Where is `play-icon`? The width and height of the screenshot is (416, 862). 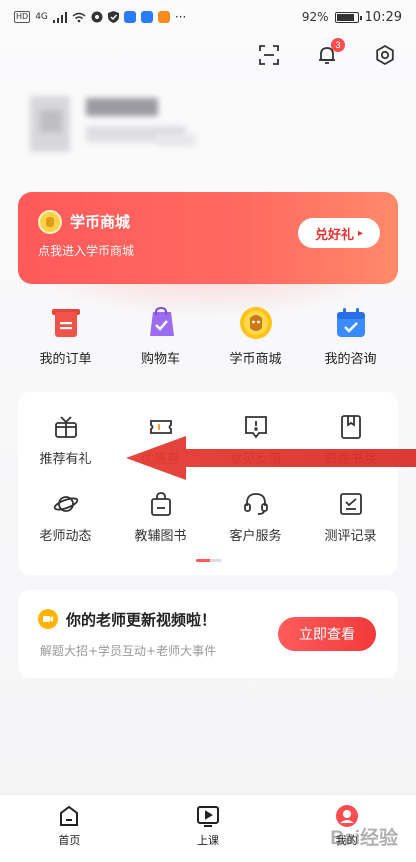 play-icon is located at coordinates (208, 816).